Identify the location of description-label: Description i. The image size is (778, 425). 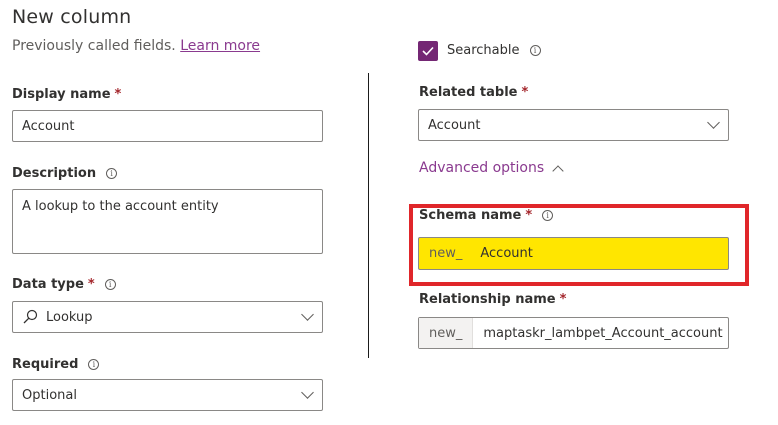
(65, 173).